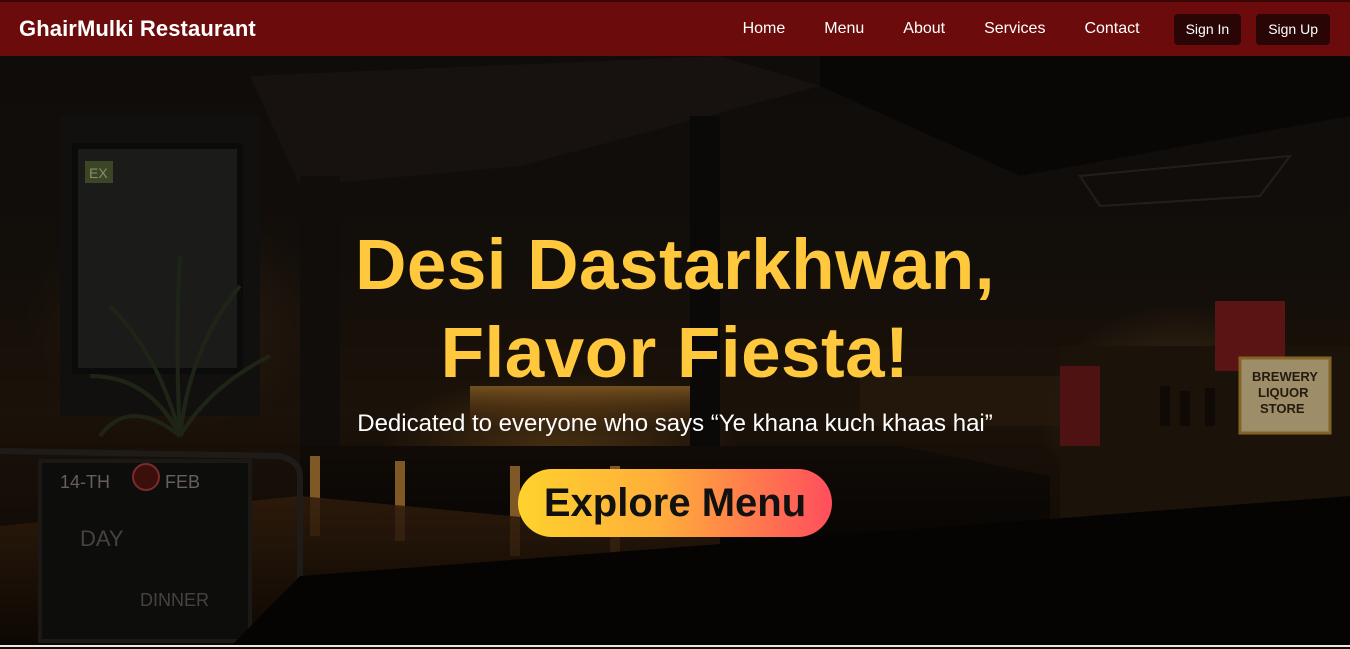  I want to click on sign-in-button: Sign In, so click(1207, 29).